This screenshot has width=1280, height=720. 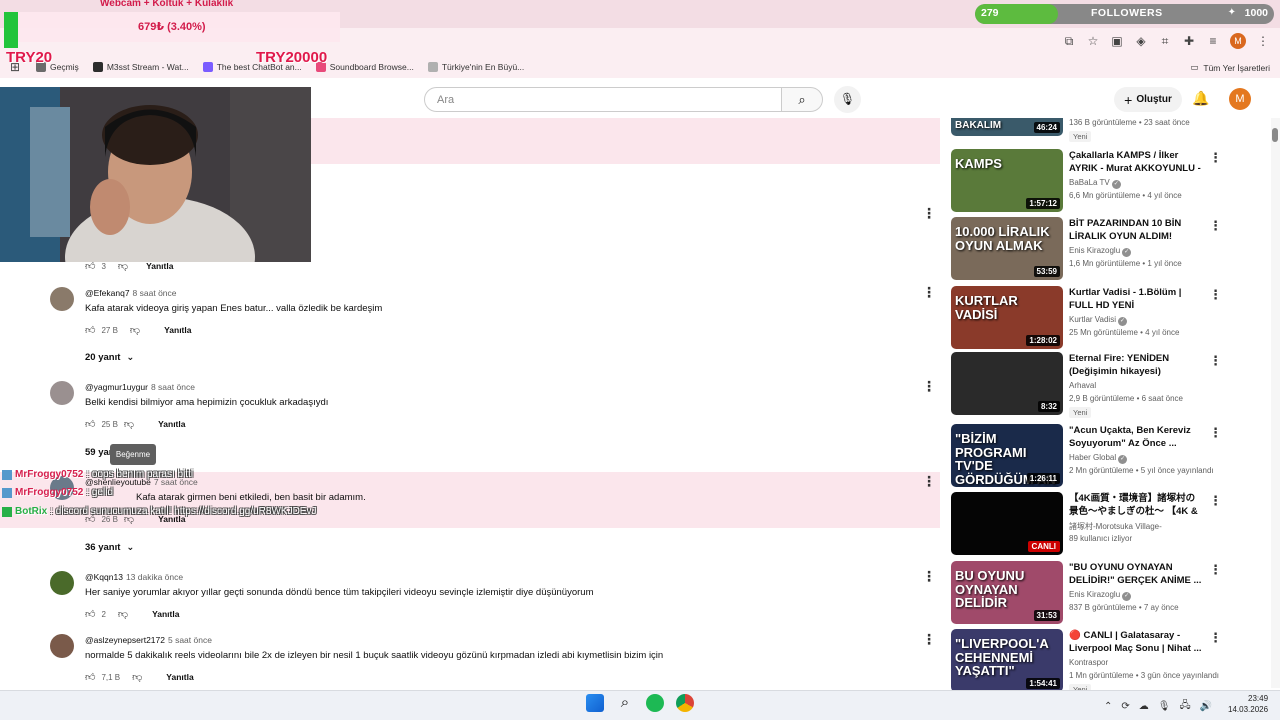 I want to click on video-thumbnail: BAKALIM 46:24, so click(x=1007, y=127).